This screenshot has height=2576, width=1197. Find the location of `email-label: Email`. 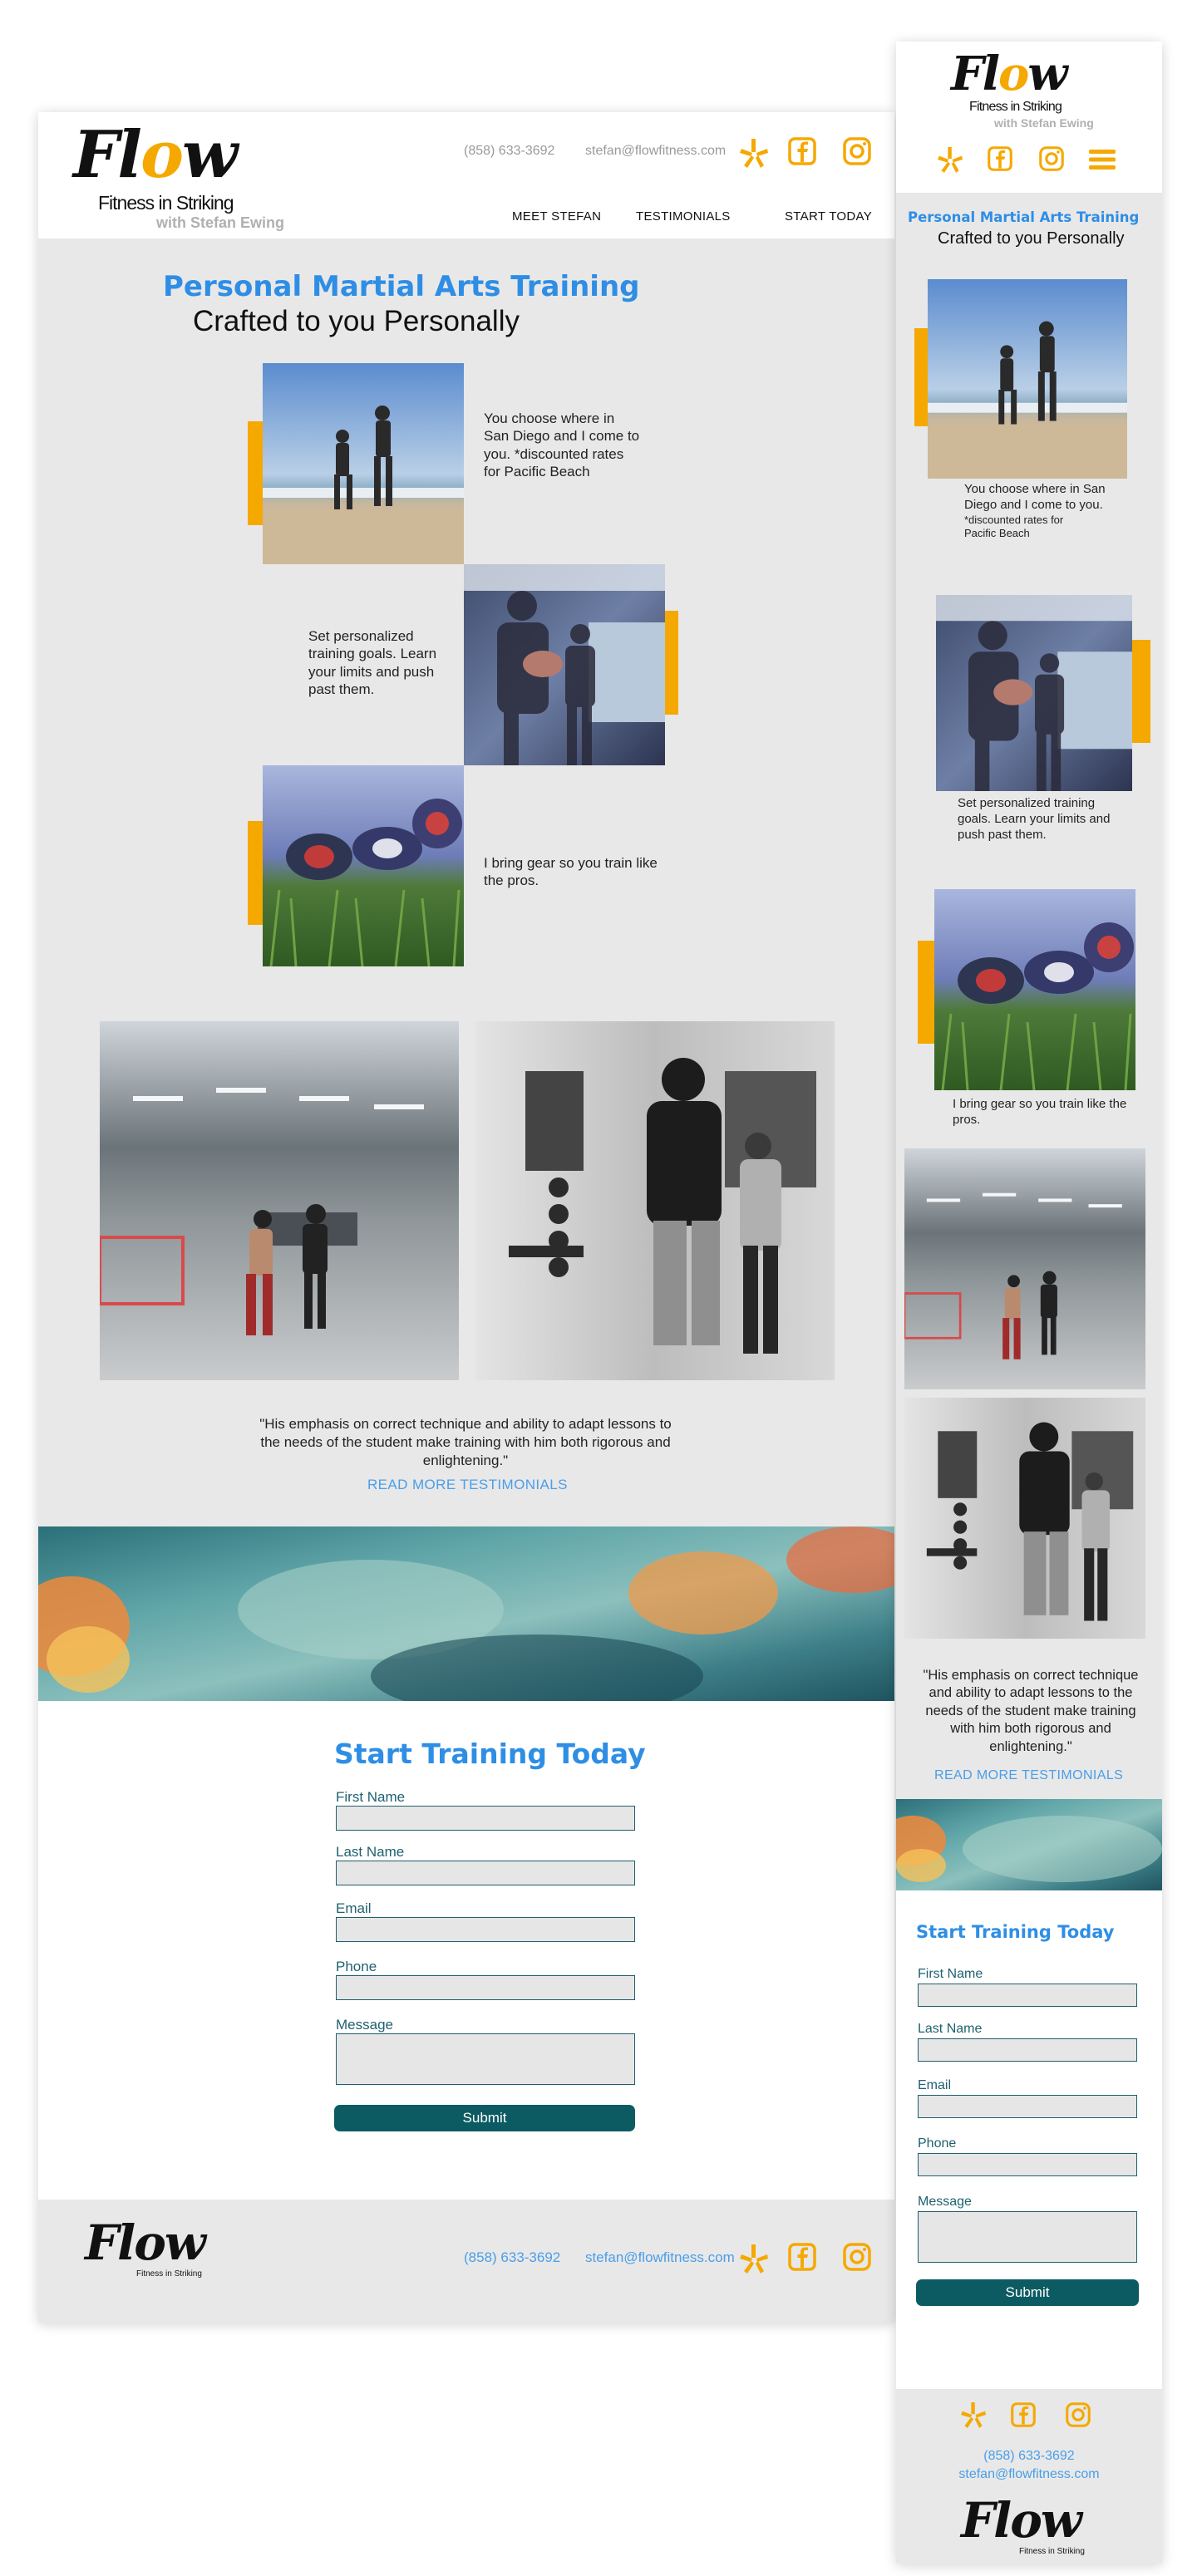

email-label: Email is located at coordinates (354, 1908).